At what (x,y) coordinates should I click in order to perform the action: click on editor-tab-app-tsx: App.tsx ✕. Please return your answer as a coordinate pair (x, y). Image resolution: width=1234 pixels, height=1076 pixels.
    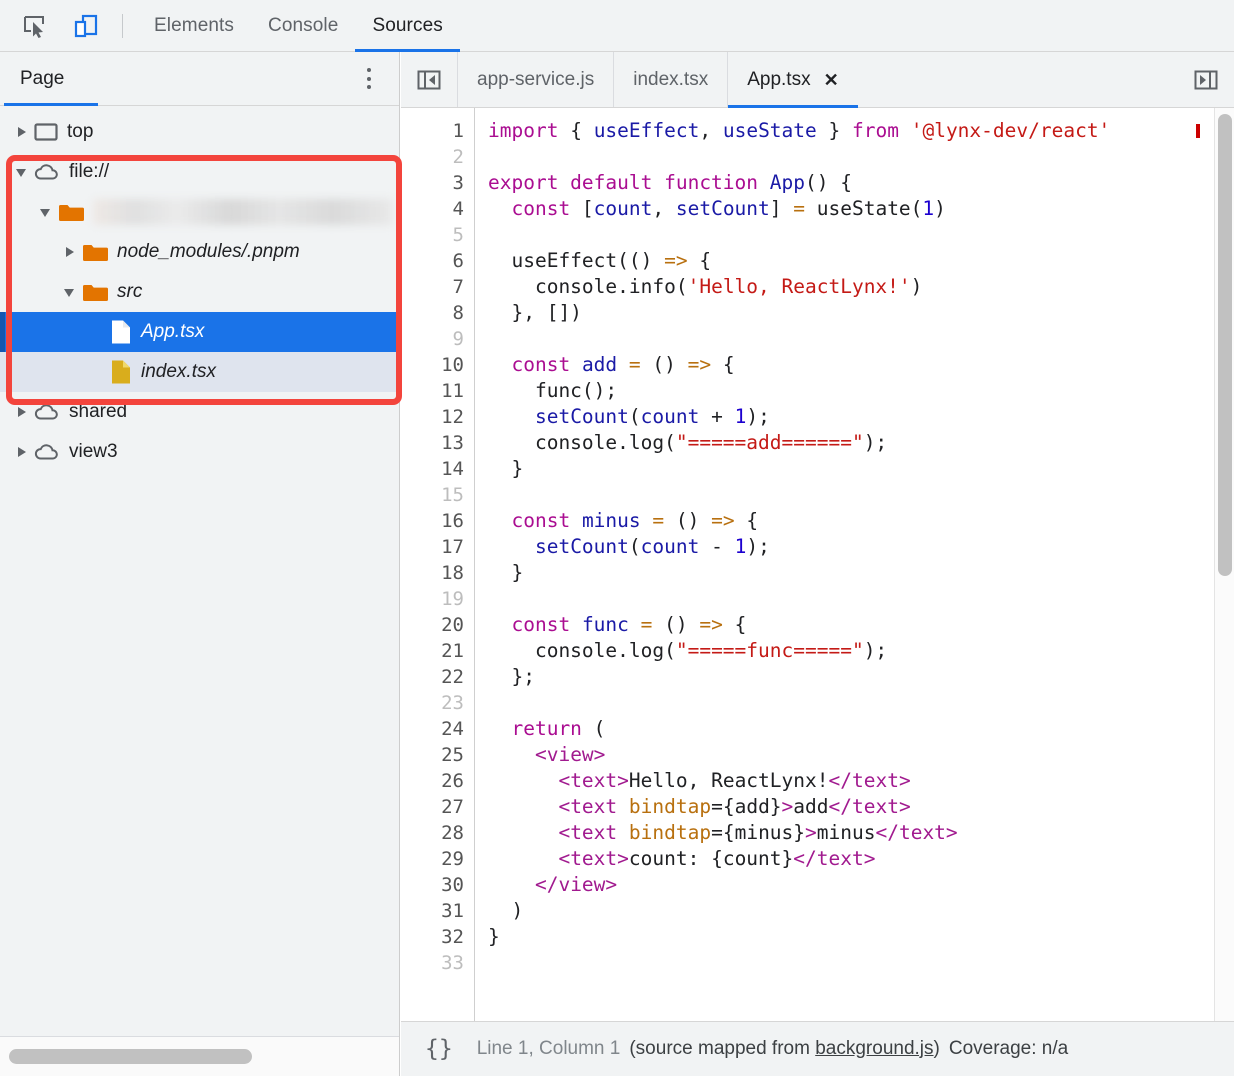
    Looking at the image, I should click on (793, 80).